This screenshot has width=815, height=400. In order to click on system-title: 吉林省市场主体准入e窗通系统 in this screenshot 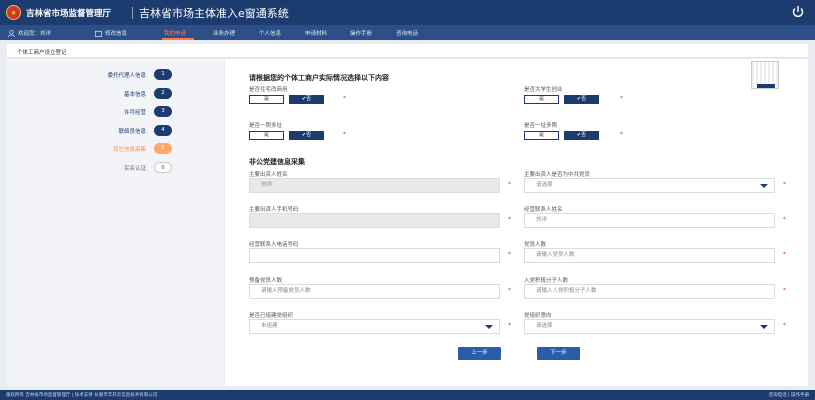, I will do `click(214, 13)`.